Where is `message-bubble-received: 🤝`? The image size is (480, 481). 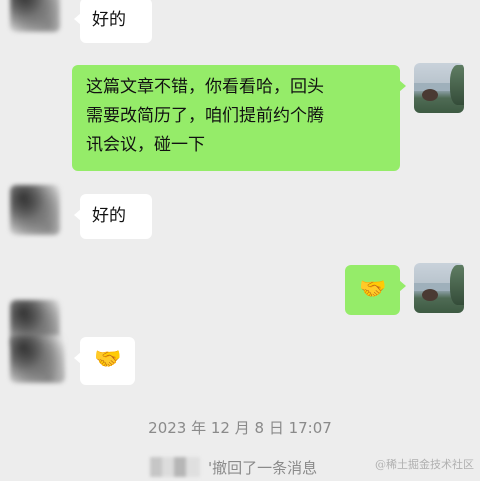 message-bubble-received: 🤝 is located at coordinates (104, 361).